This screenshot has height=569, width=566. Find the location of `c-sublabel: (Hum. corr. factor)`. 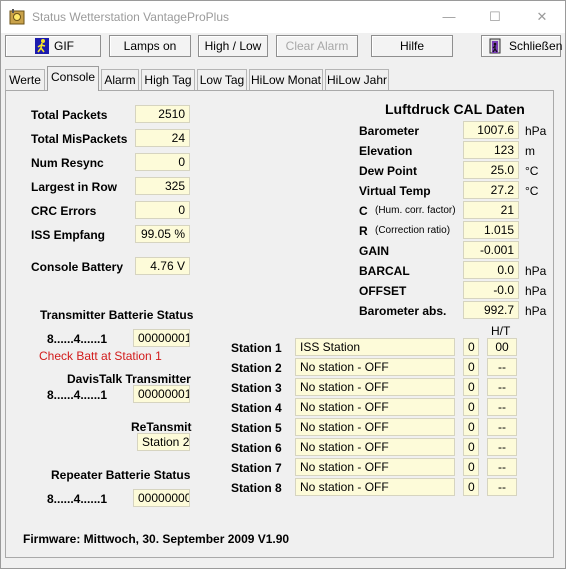

c-sublabel: (Hum. corr. factor) is located at coordinates (415, 210).